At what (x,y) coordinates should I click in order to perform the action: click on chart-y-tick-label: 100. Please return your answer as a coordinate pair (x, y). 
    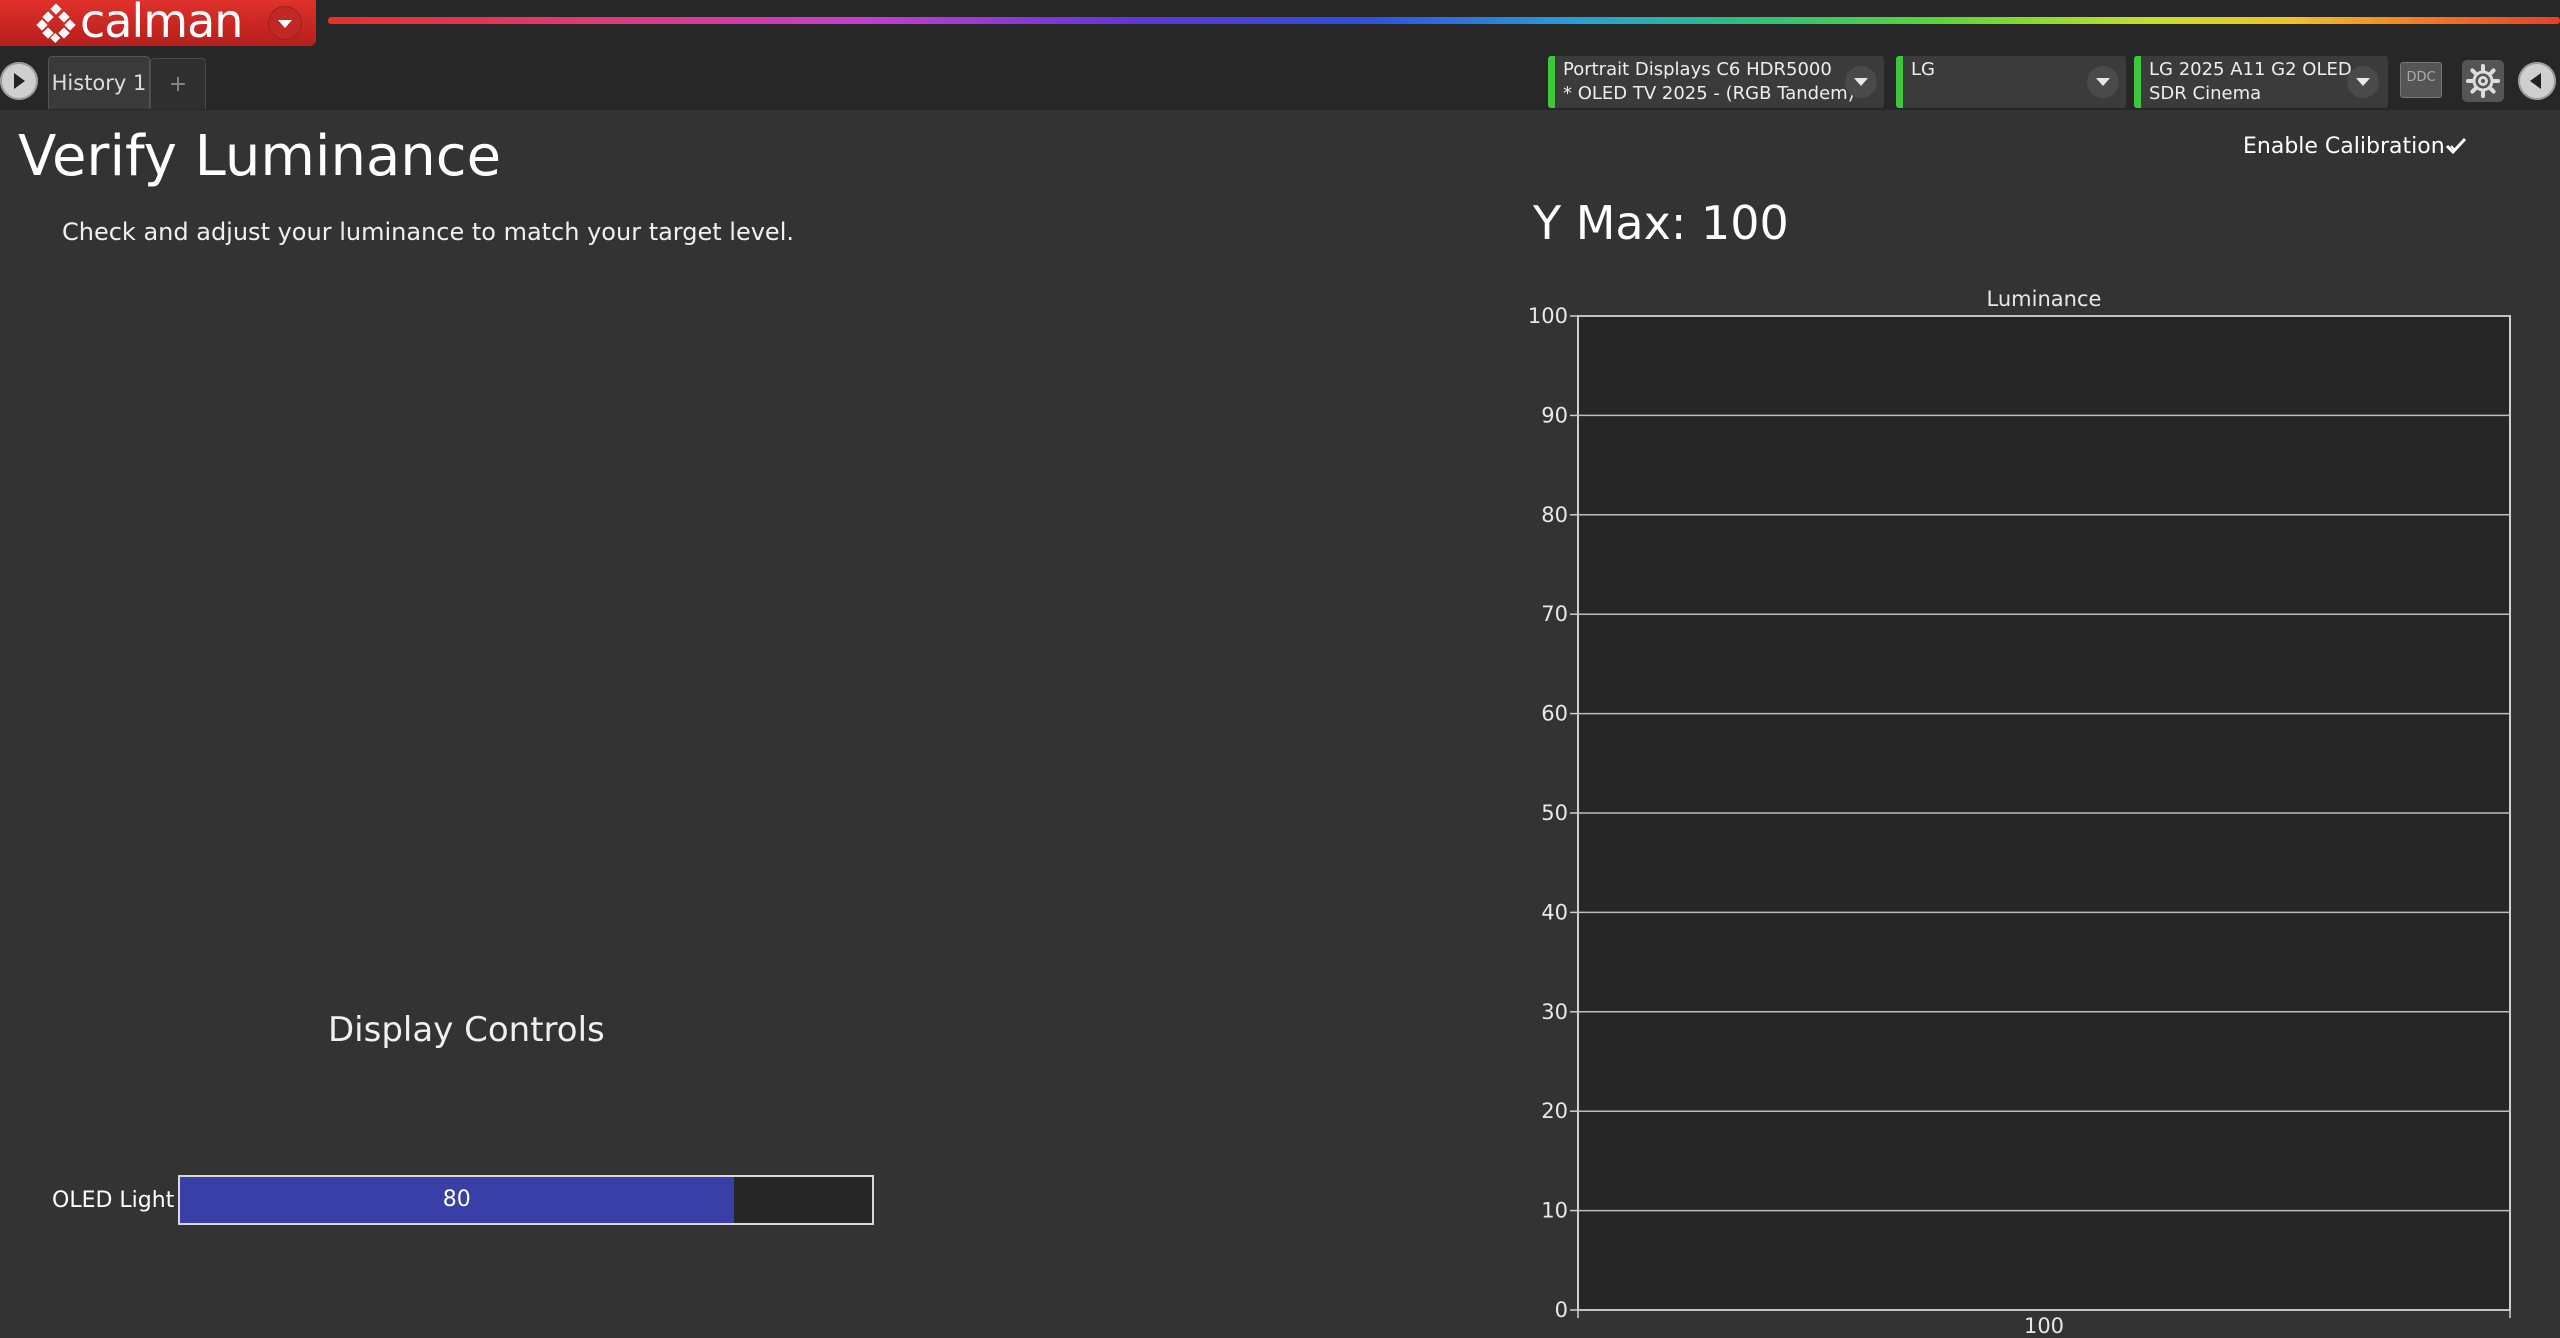
    Looking at the image, I should click on (1548, 316).